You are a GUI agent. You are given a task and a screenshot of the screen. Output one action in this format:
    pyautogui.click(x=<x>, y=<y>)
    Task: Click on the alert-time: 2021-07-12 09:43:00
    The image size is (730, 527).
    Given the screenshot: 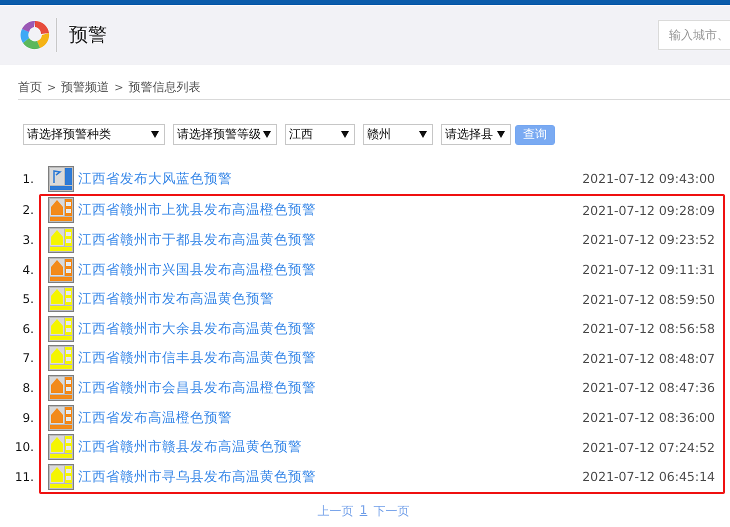 What is the action you would take?
    pyautogui.click(x=648, y=178)
    